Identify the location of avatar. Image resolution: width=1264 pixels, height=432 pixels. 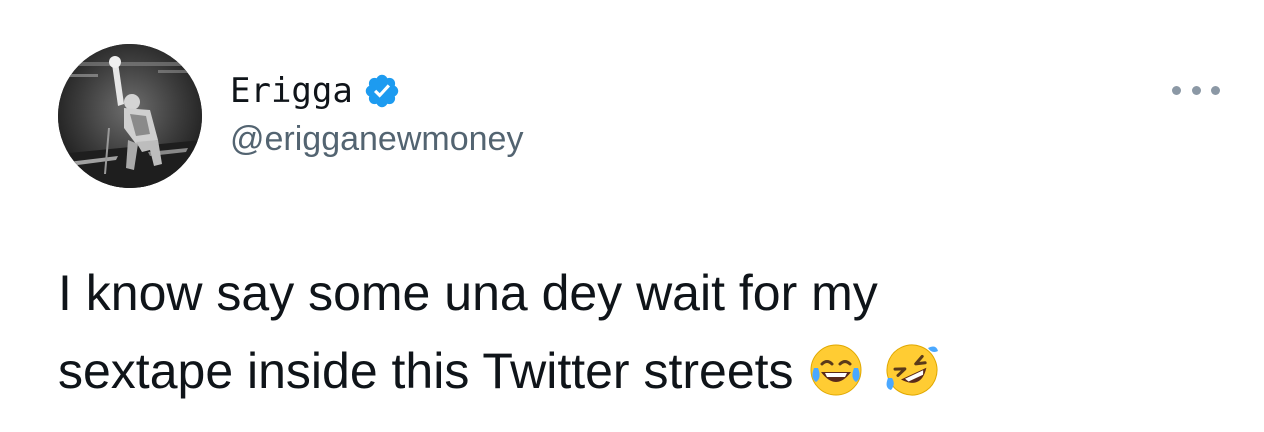
(130, 116).